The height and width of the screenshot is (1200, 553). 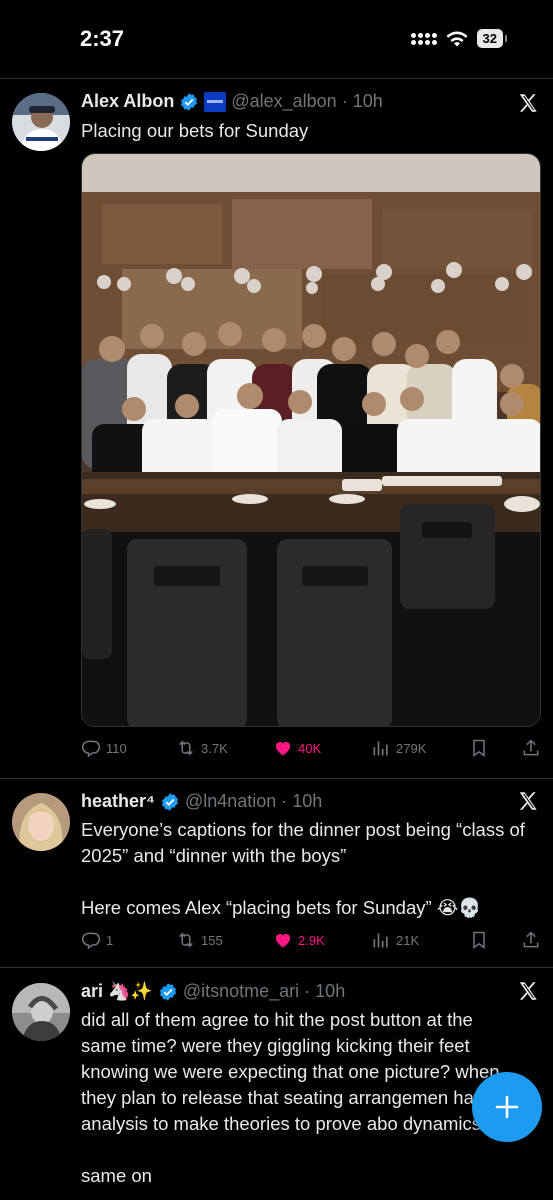 What do you see at coordinates (395, 940) in the screenshot?
I see `views-button: 21K` at bounding box center [395, 940].